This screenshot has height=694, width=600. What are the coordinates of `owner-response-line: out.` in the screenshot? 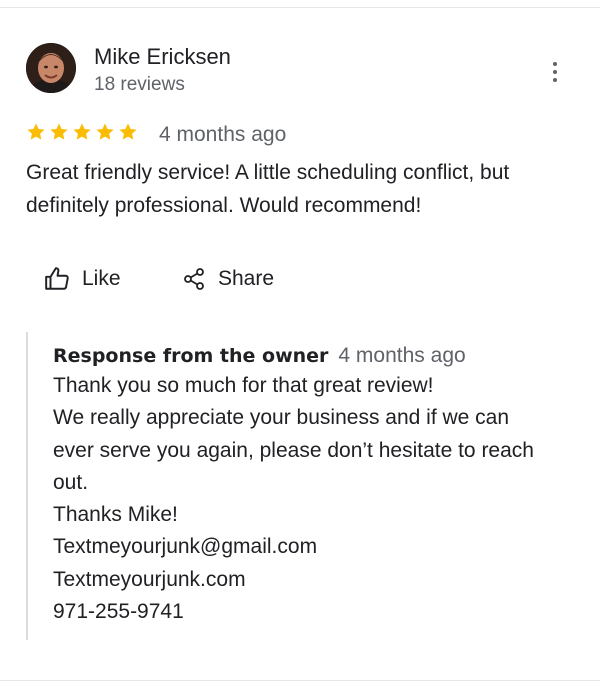 It's located at (71, 482).